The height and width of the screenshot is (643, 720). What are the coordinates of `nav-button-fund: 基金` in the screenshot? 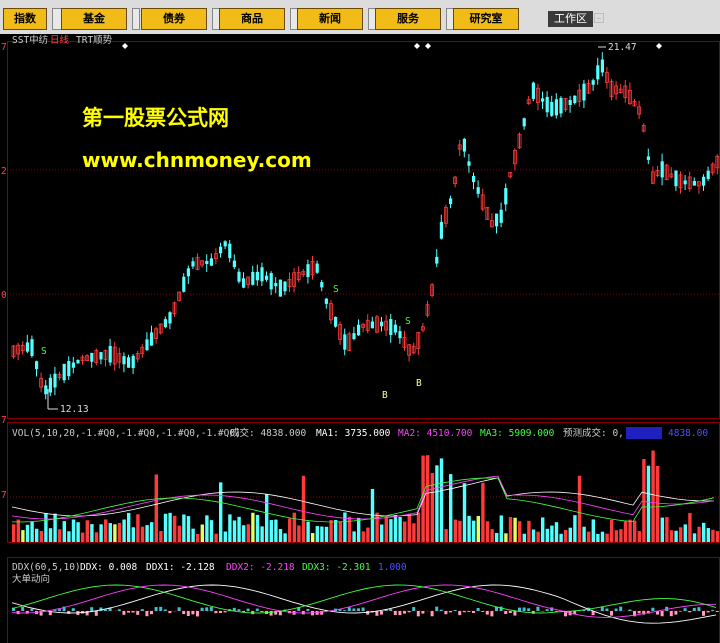 It's located at (94, 19).